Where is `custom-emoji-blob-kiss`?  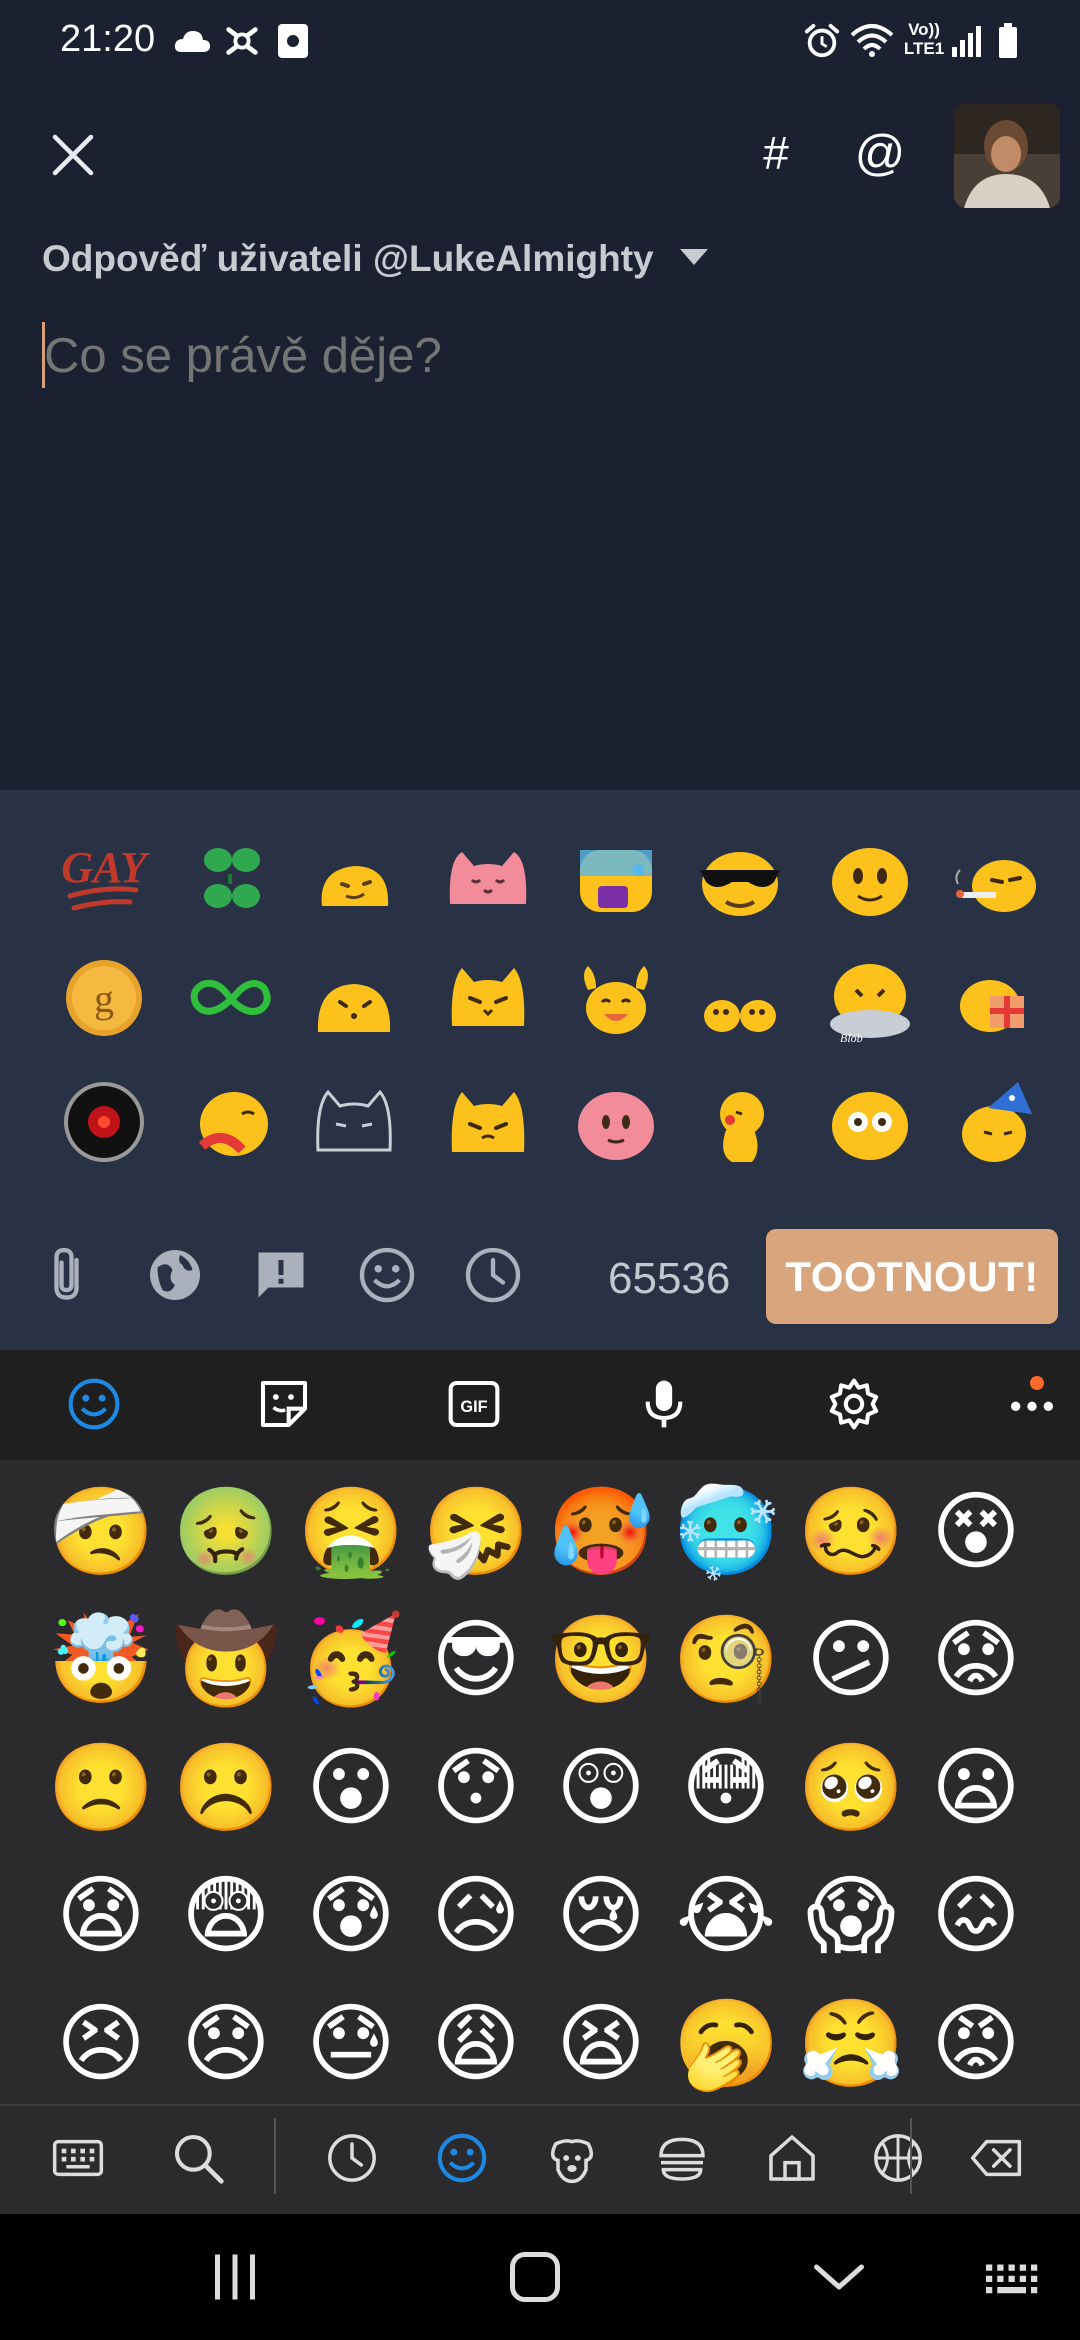 custom-emoji-blob-kiss is located at coordinates (740, 1122).